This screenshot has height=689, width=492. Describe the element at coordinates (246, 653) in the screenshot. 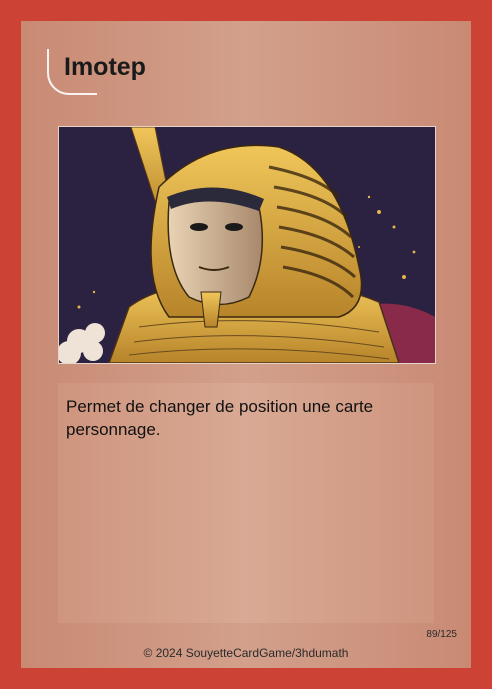

I see `copyright-text: © 2024 SouyetteCardGame/3hdumath` at that location.